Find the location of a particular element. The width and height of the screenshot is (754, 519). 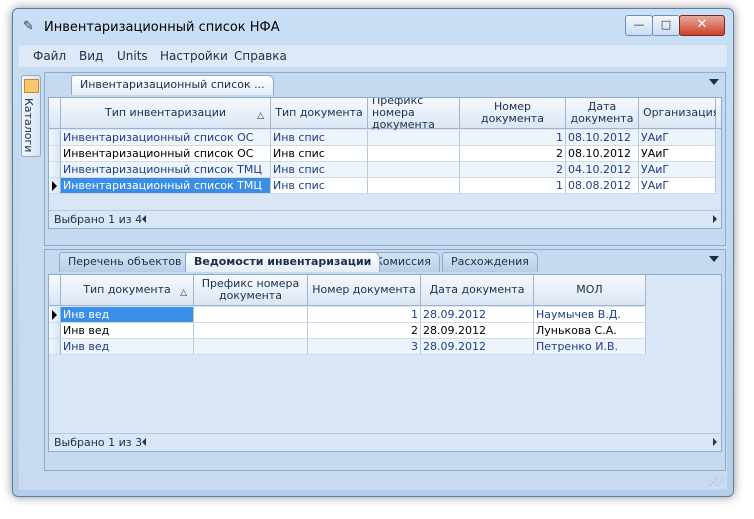

table-row-selected: Инв вед 1 28.09.2012 Наумычев В.Д. is located at coordinates (347, 315).